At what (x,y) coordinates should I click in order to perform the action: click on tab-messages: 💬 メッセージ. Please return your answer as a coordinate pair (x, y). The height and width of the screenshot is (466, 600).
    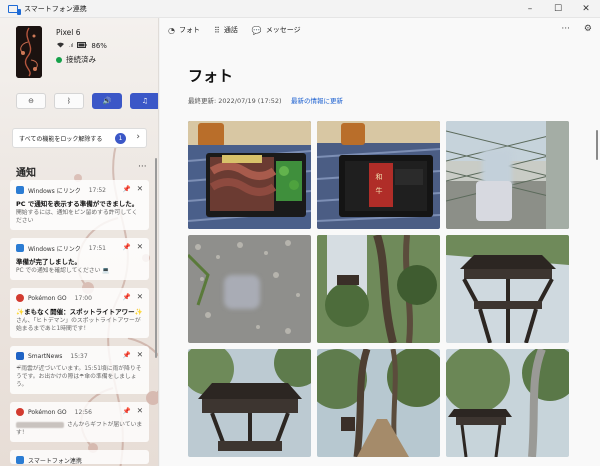
    Looking at the image, I should click on (276, 30).